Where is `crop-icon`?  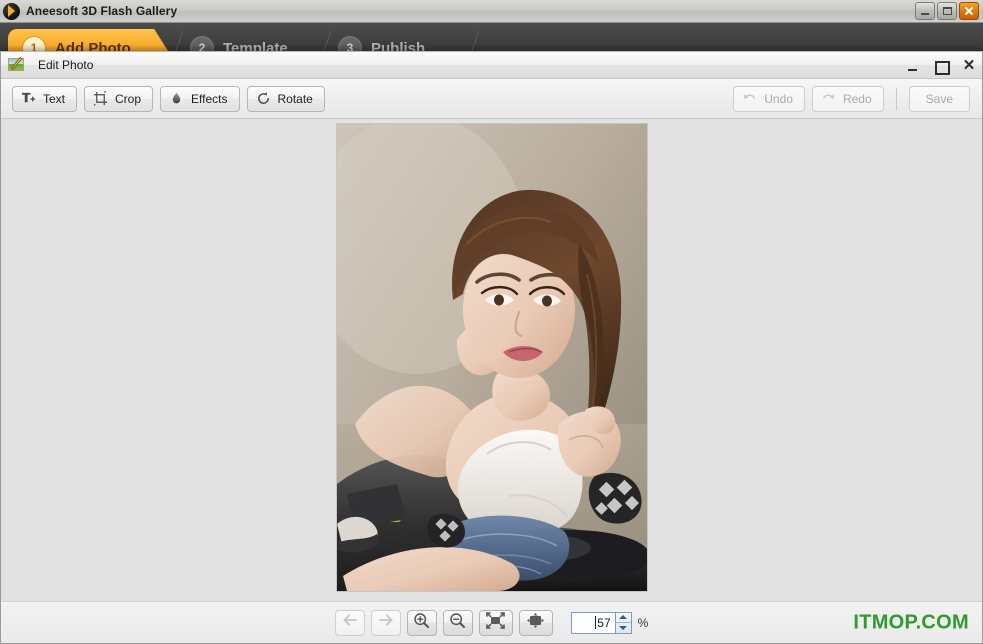
crop-icon is located at coordinates (100, 98).